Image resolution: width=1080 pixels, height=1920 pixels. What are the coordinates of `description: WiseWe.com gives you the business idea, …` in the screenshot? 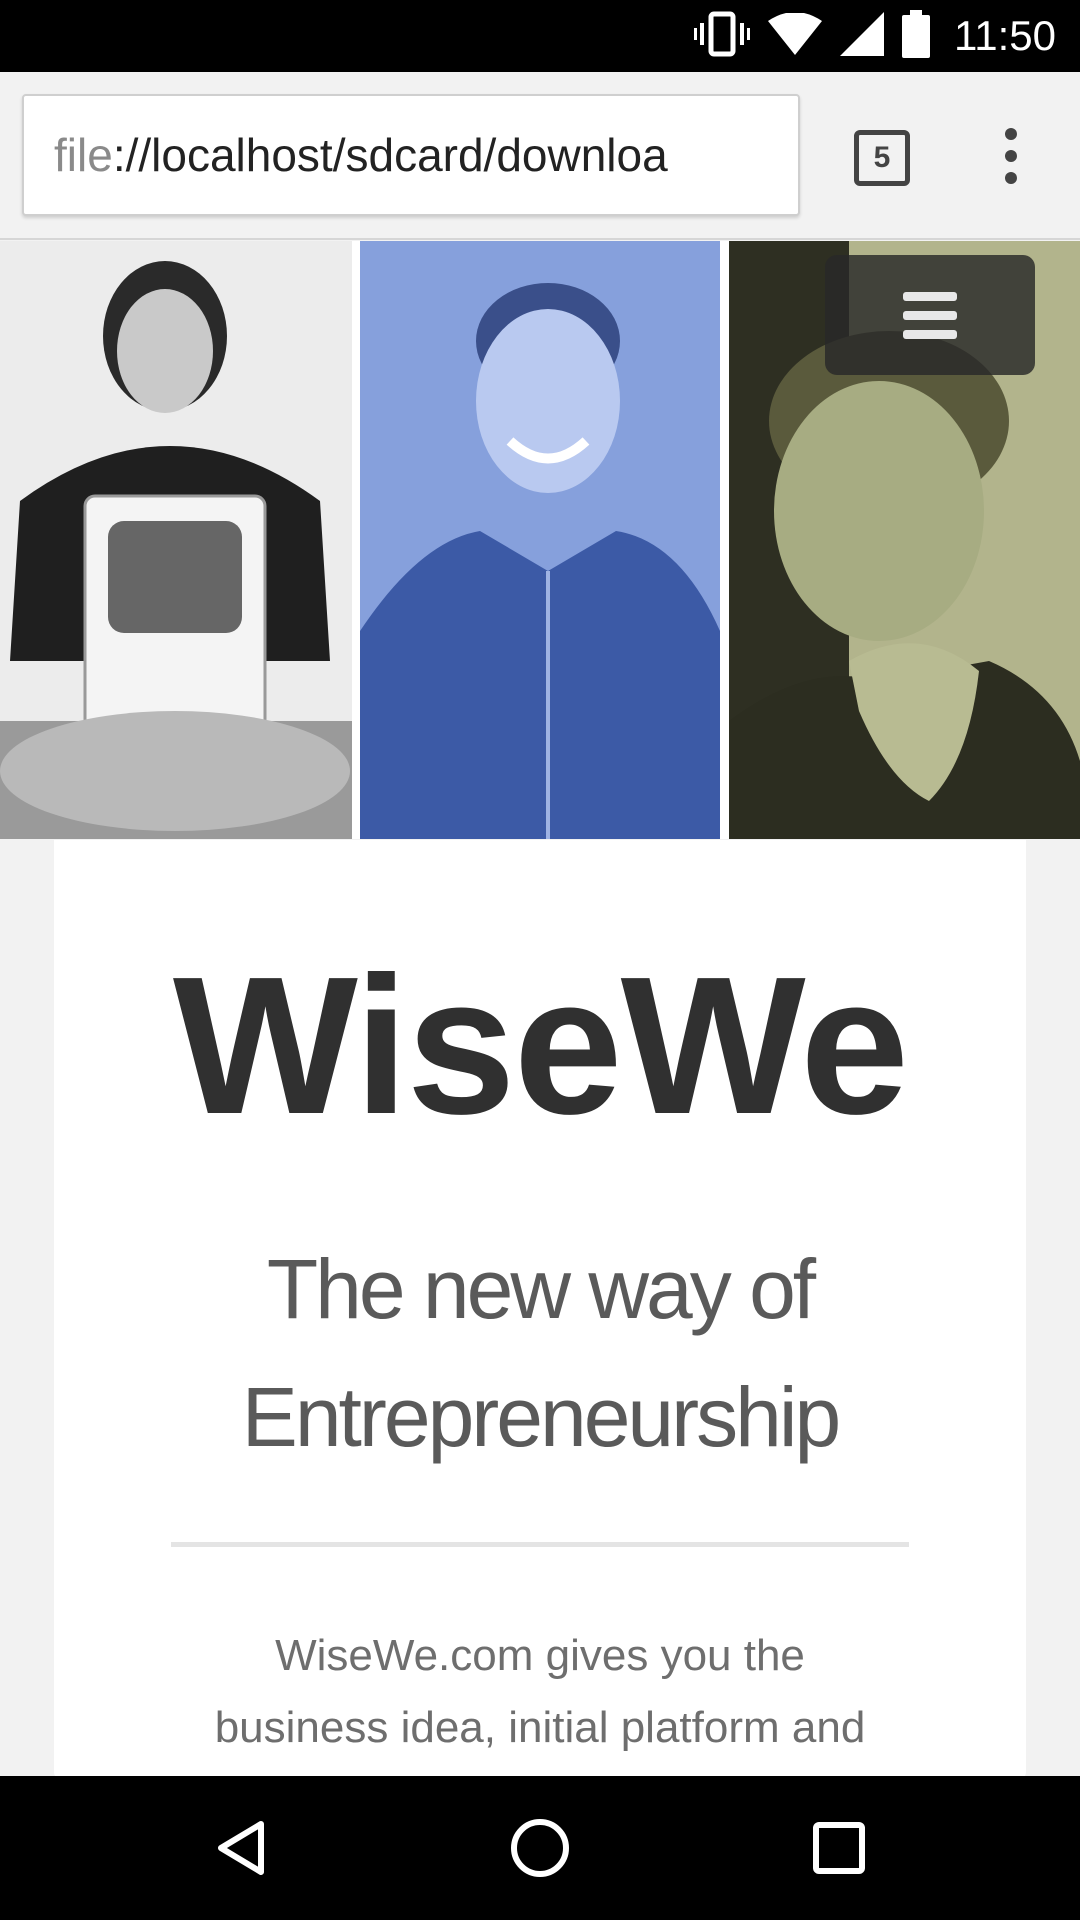 It's located at (540, 1692).